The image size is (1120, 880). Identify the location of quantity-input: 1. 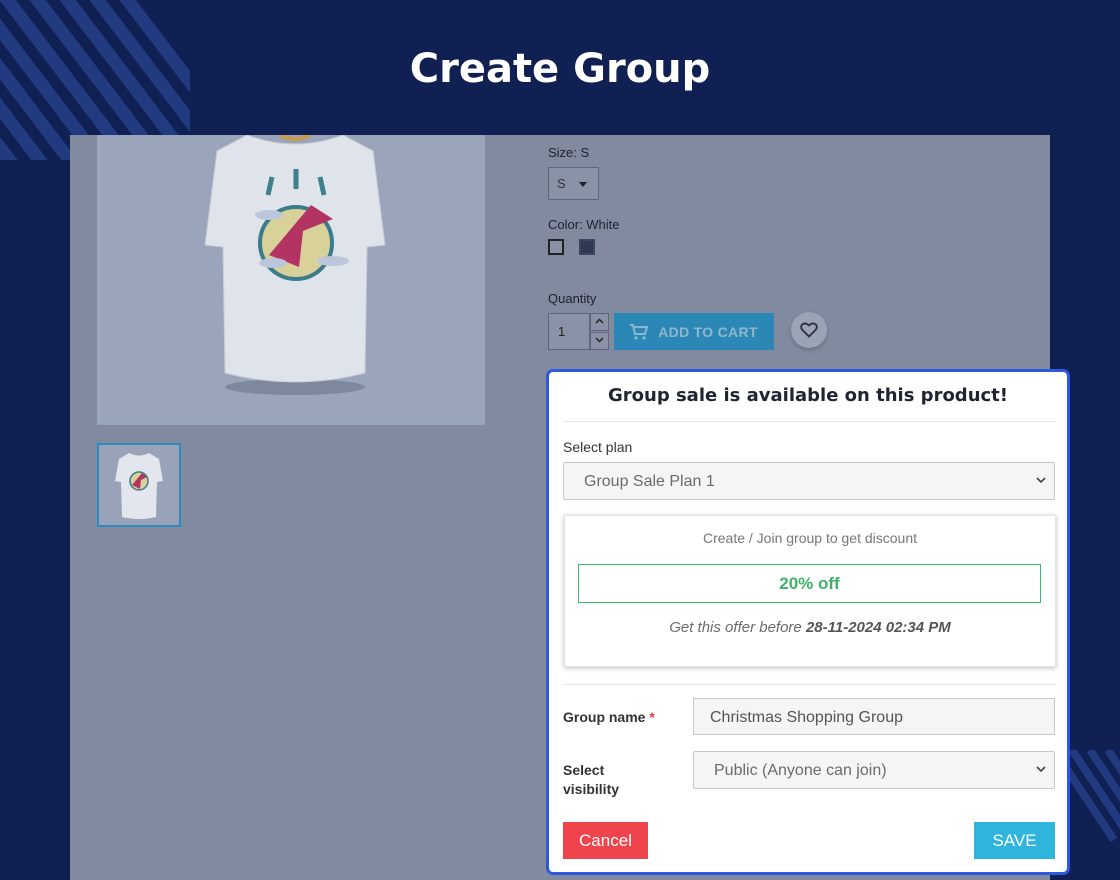
(569, 331).